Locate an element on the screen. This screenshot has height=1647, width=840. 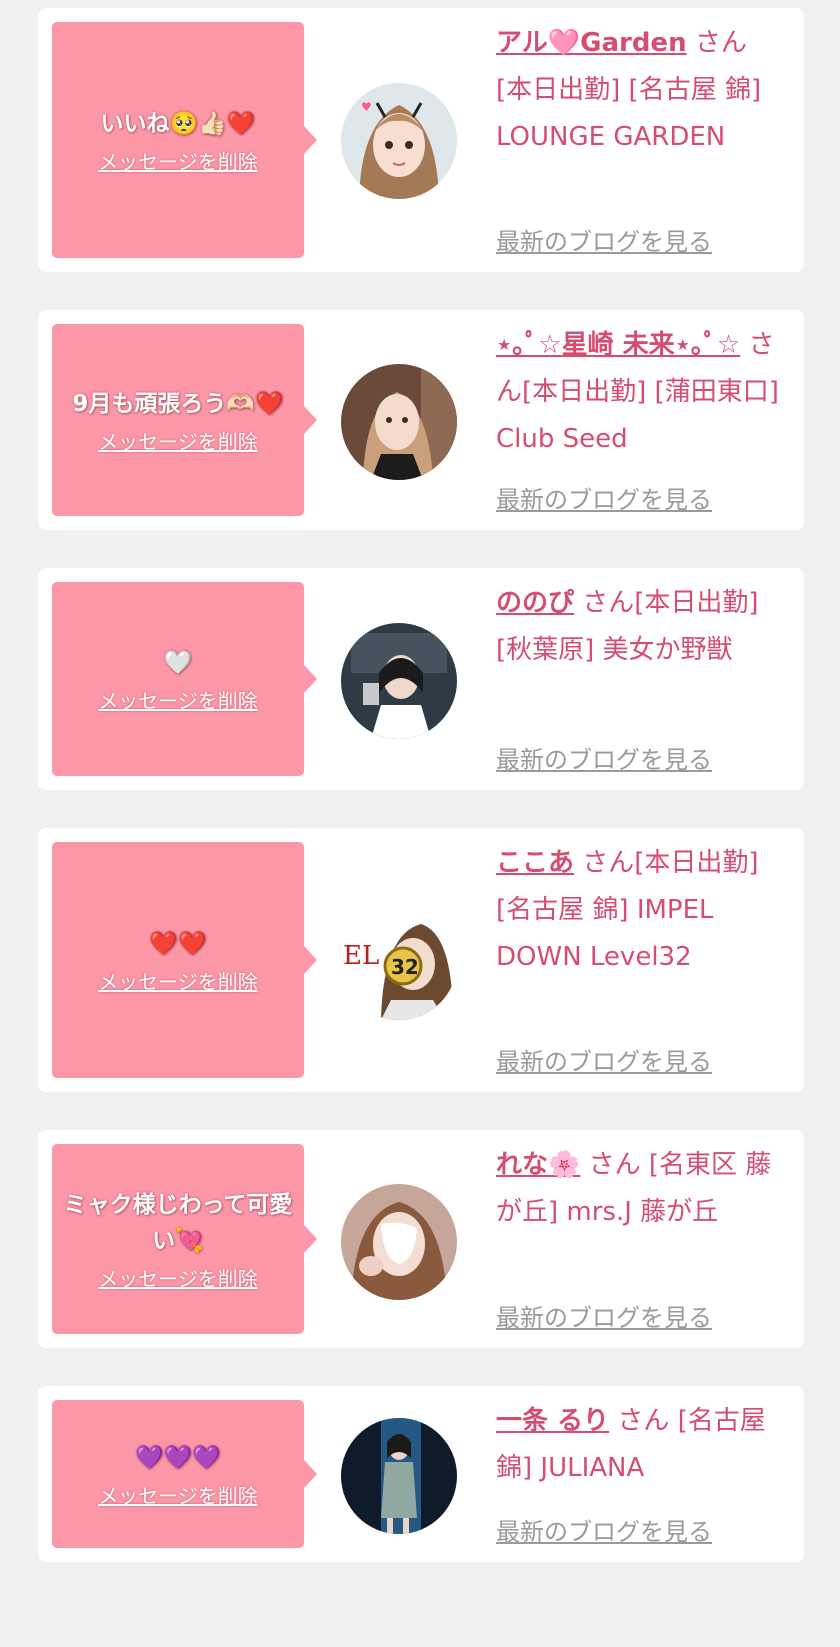
svg-text: 32 is located at coordinates (405, 967).